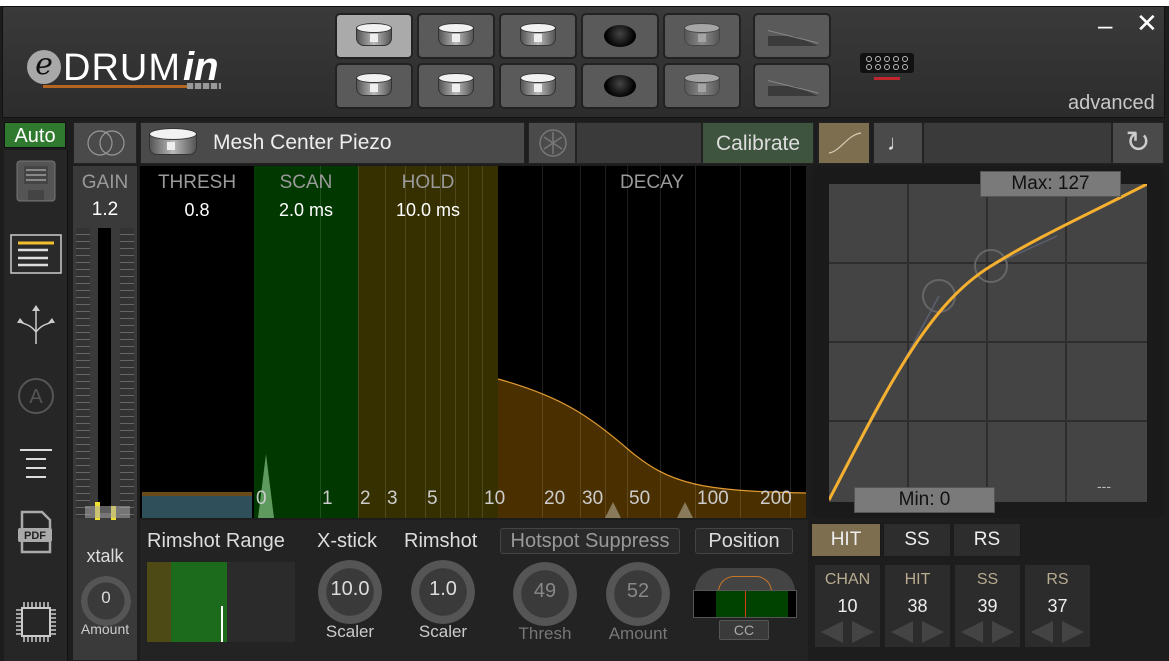 This screenshot has height=661, width=1169. I want to click on hotspot-thresh-value: 49, so click(545, 591).